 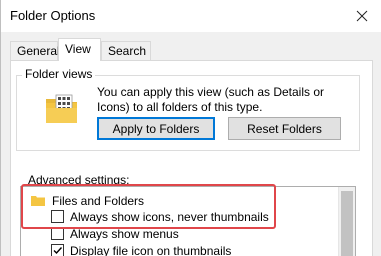 I want to click on folder-icon, so click(x=38, y=201).